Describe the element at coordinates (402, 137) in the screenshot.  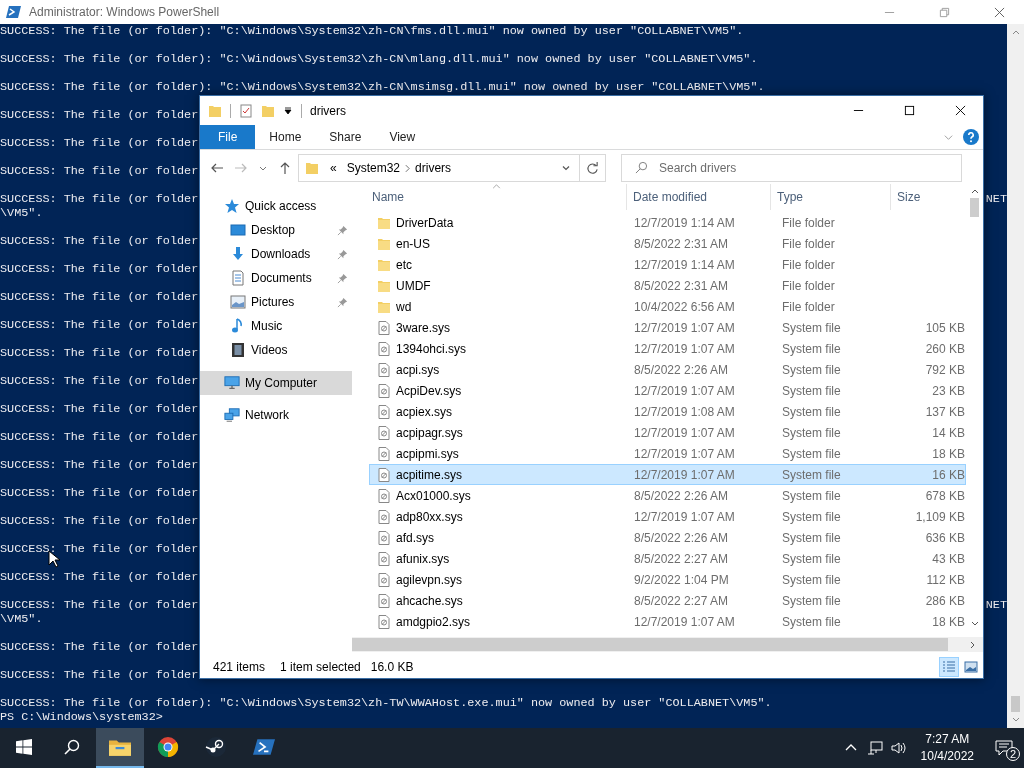
I see `ribbon-tab: View` at that location.